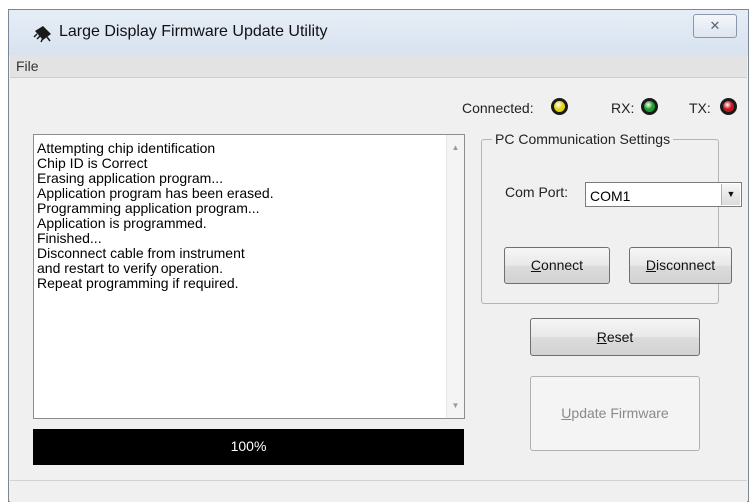 The image size is (751, 504). I want to click on progress-bar: 100%, so click(248, 447).